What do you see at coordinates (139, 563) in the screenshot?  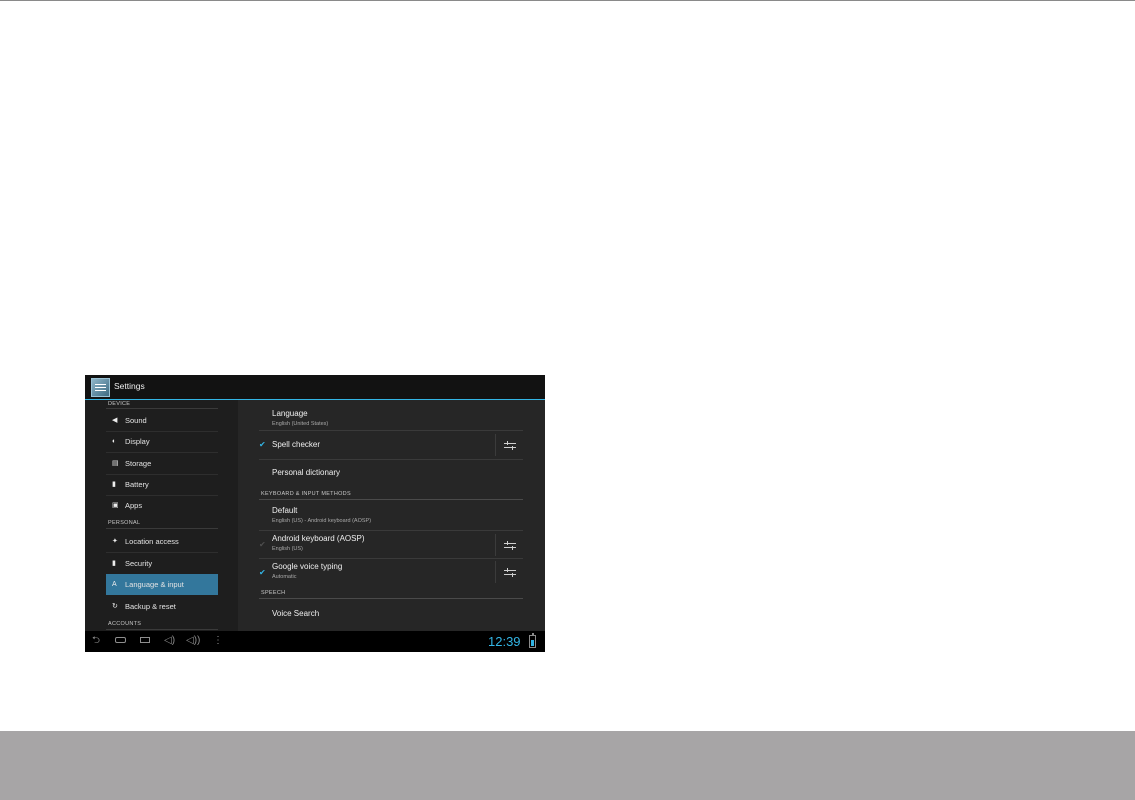 I see `sidebar-item-label: Security` at bounding box center [139, 563].